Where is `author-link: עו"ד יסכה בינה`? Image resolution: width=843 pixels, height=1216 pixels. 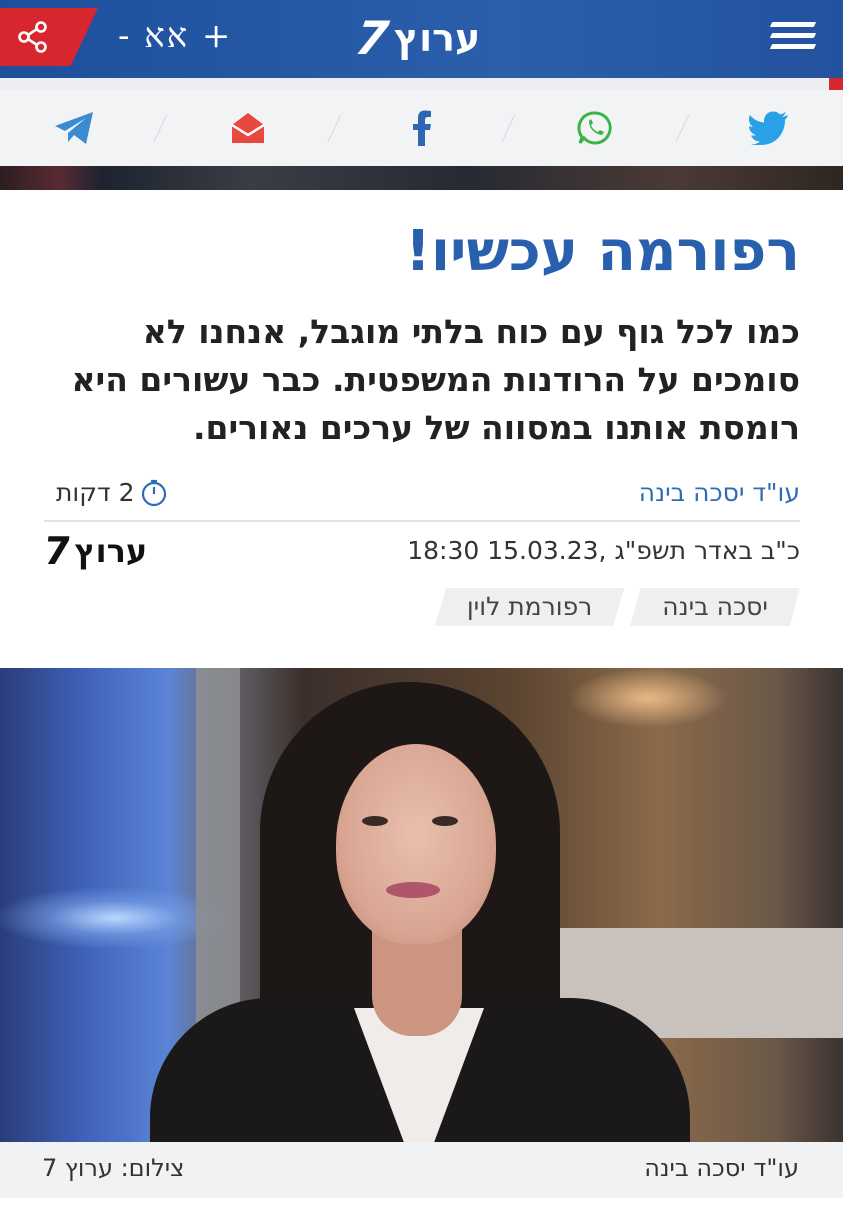 author-link: עו"ד יסכה בינה is located at coordinates (719, 492).